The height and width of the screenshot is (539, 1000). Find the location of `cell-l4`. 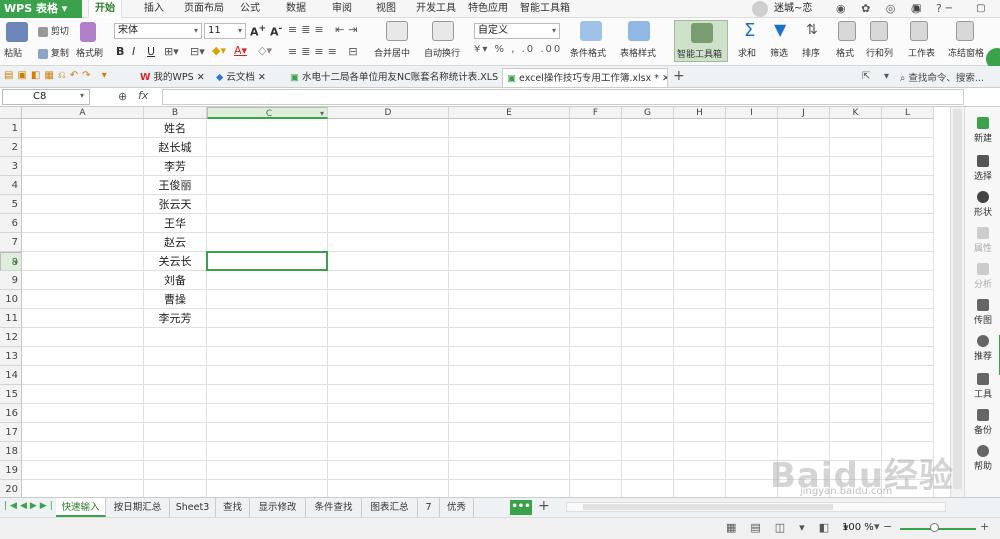

cell-l4 is located at coordinates (908, 185).